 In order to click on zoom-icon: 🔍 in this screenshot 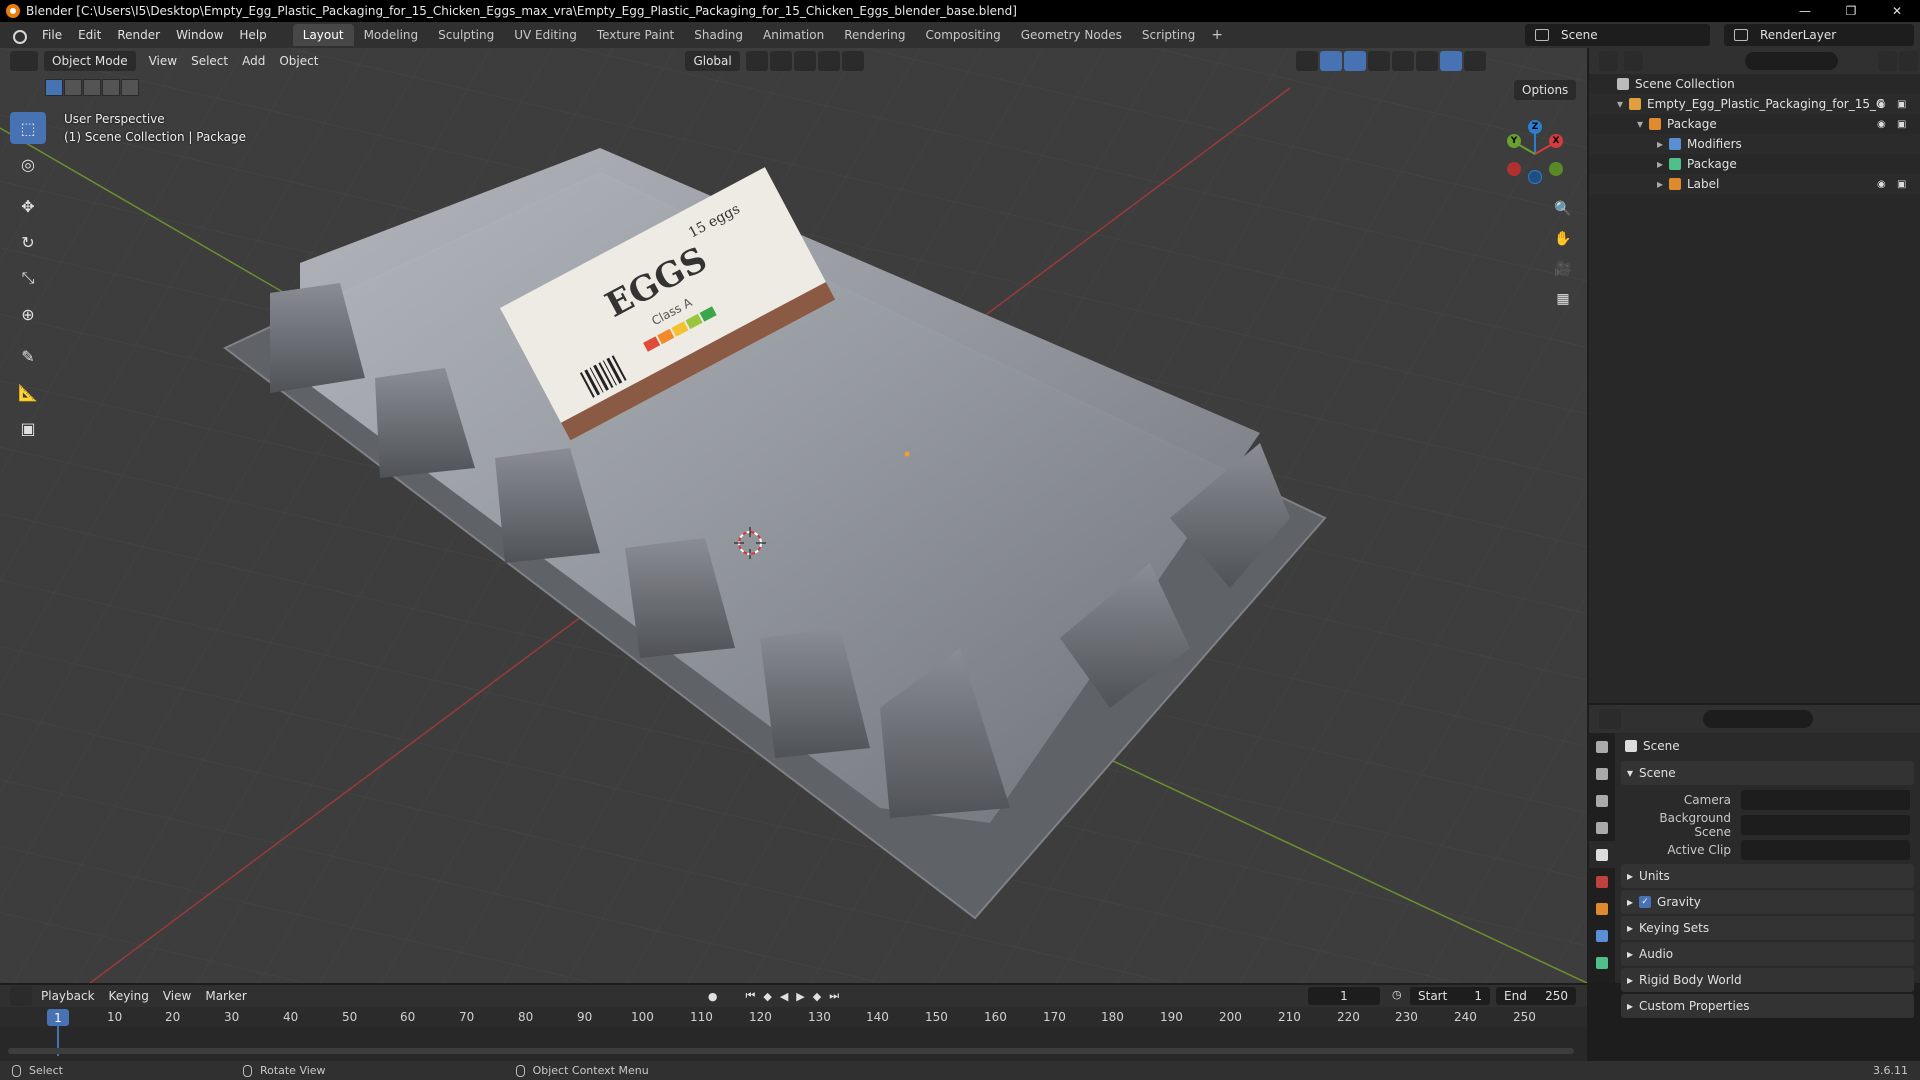, I will do `click(1563, 209)`.